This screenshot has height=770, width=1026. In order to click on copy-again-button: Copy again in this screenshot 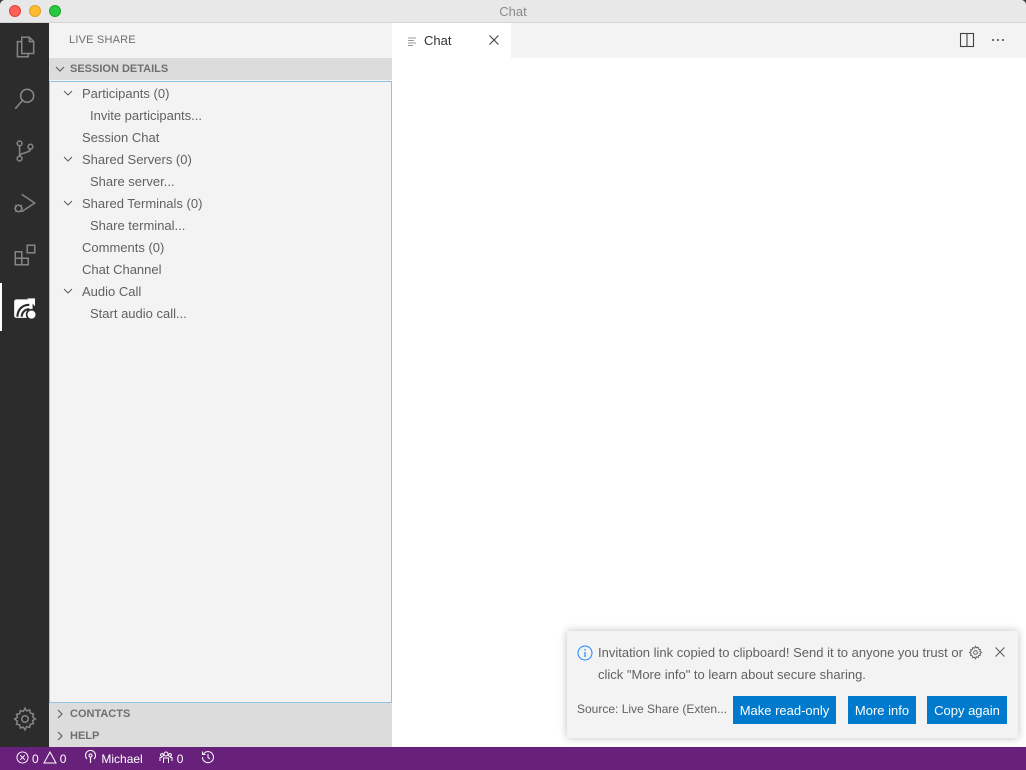, I will do `click(967, 710)`.